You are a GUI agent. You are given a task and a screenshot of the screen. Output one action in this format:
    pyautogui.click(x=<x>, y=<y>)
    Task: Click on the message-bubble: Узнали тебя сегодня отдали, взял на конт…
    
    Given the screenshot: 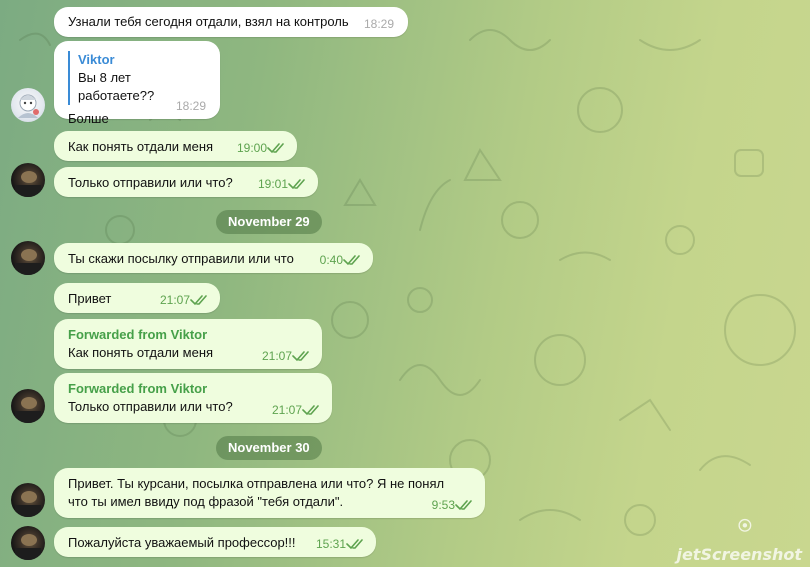 What is the action you would take?
    pyautogui.click(x=231, y=22)
    